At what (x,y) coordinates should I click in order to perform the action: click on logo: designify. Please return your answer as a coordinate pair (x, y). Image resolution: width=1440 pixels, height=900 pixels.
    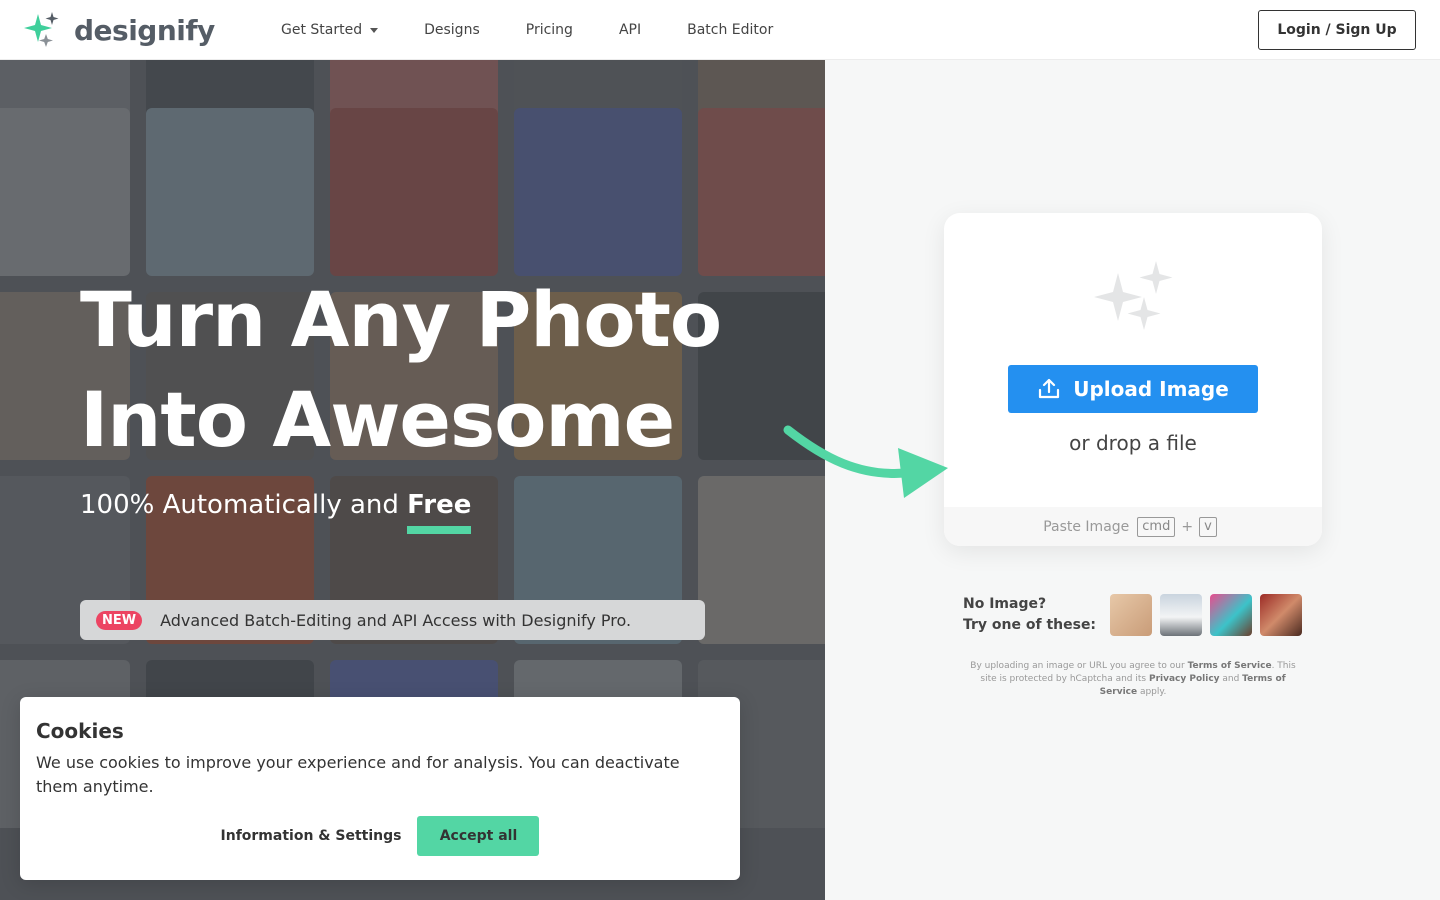
    Looking at the image, I should click on (118, 30).